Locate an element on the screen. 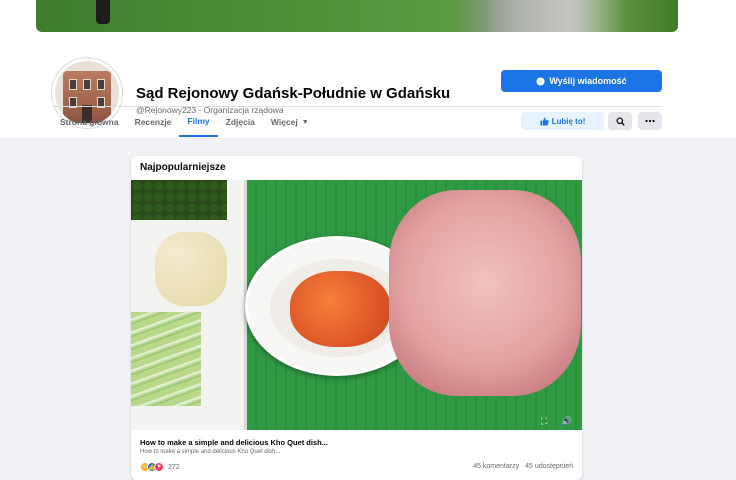 Image resolution: width=736 pixels, height=480 pixels. bowl-inner is located at coordinates (339, 308).